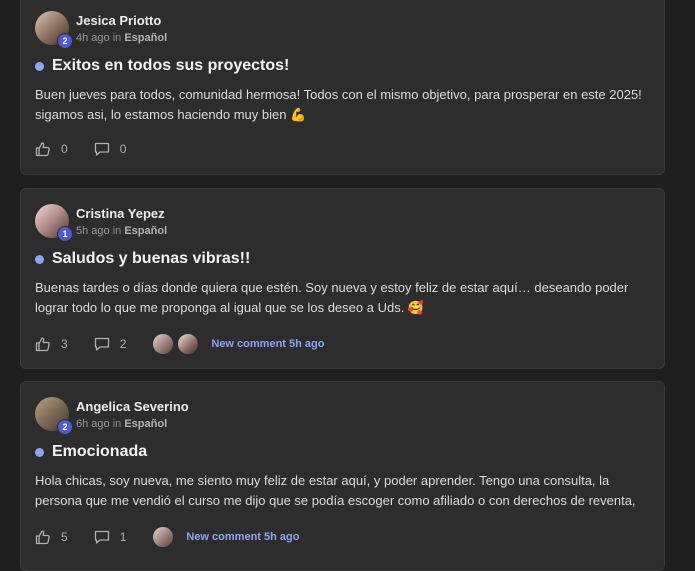 The width and height of the screenshot is (695, 571). I want to click on like-button: 5, so click(64, 537).